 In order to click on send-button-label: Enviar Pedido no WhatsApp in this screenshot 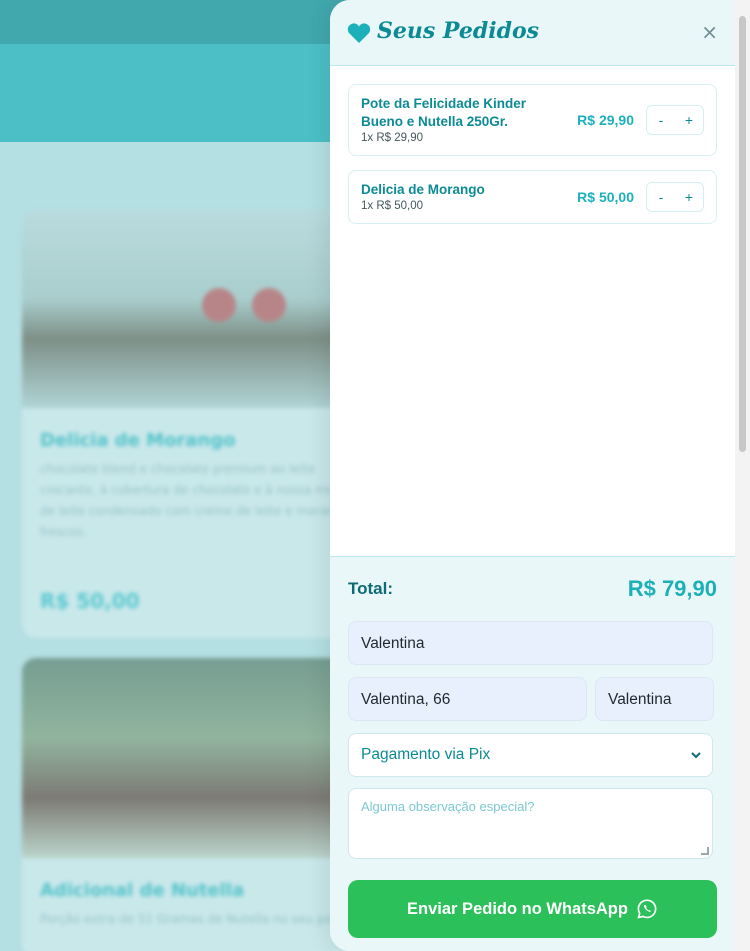, I will do `click(517, 908)`.